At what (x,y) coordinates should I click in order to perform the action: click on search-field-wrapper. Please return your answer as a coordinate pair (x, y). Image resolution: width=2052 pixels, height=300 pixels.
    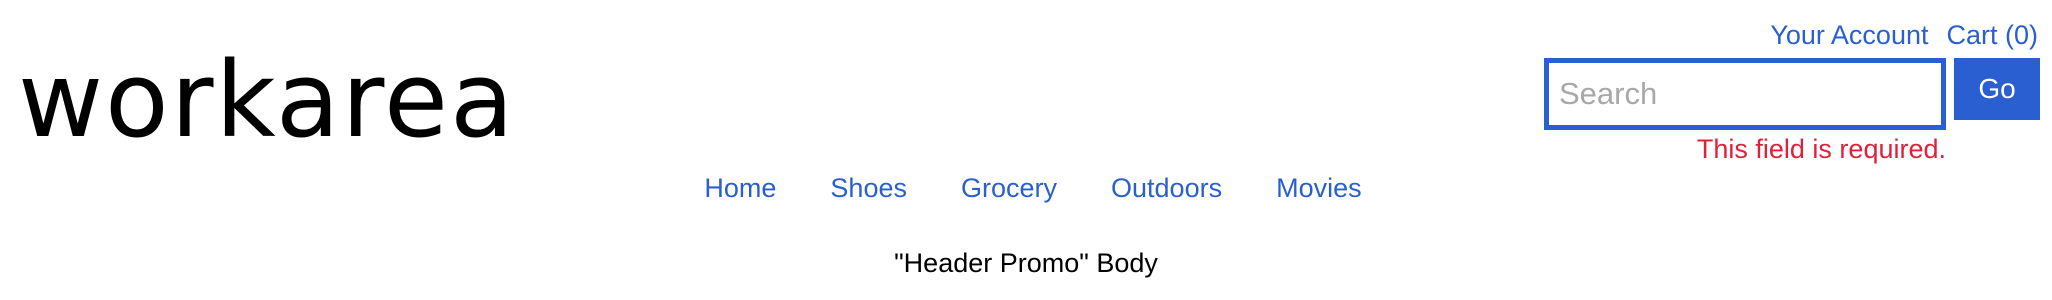
    Looking at the image, I should click on (1745, 94).